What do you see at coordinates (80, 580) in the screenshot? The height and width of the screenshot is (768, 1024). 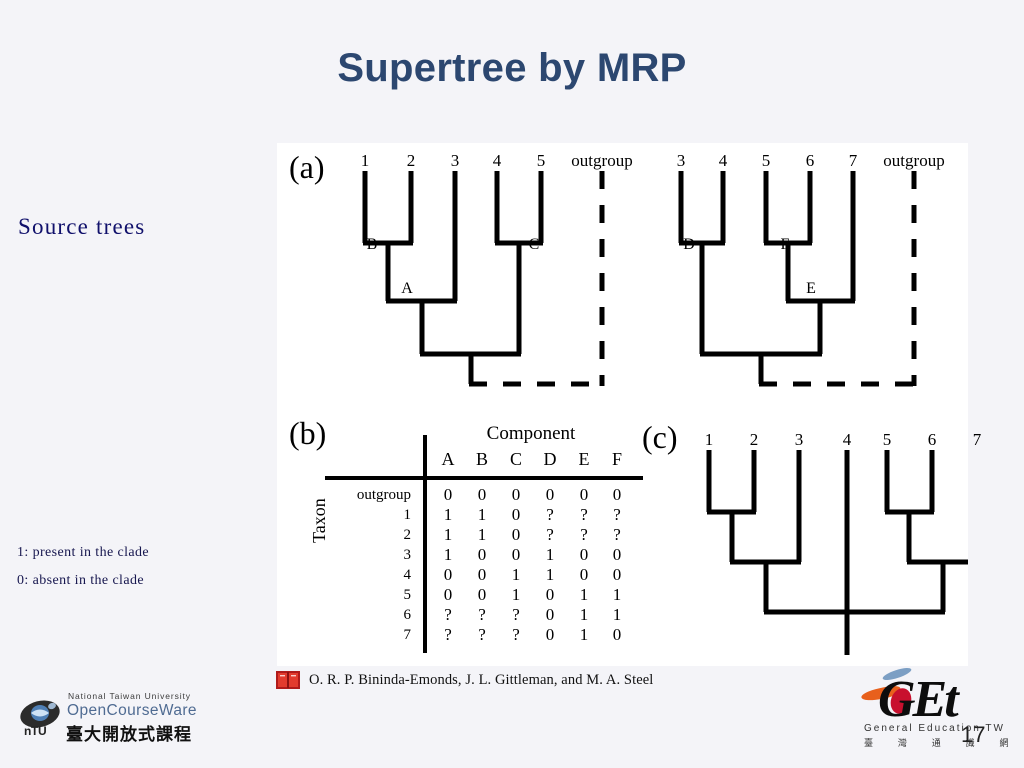 I see `legend-absent-in-clade: 0: absent in the clade` at bounding box center [80, 580].